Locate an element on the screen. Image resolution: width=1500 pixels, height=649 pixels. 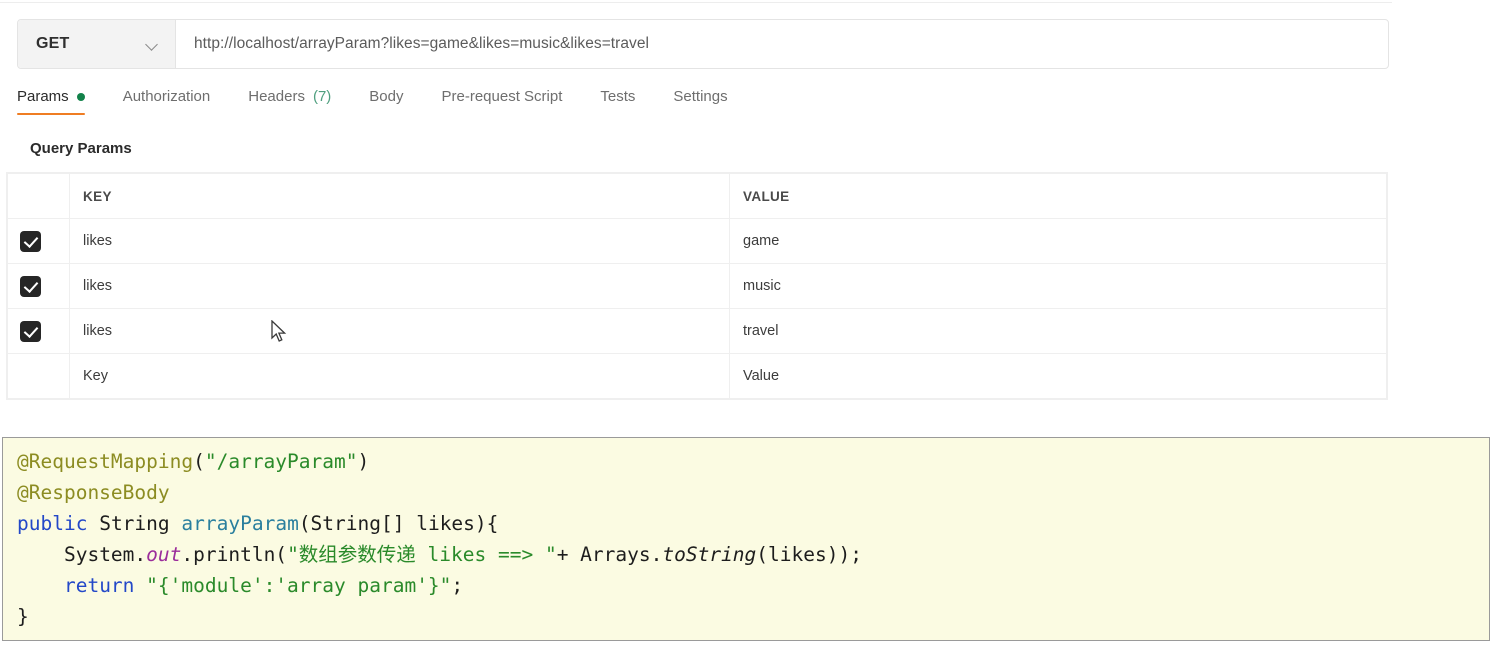
code-method-signature: (String[] likes){ is located at coordinates (398, 523).